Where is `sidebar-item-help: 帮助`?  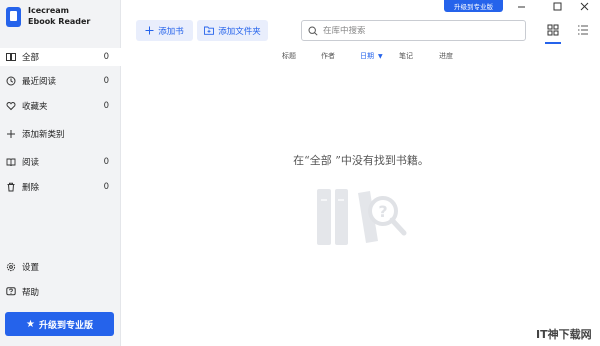
sidebar-item-help: 帮助 is located at coordinates (60, 292).